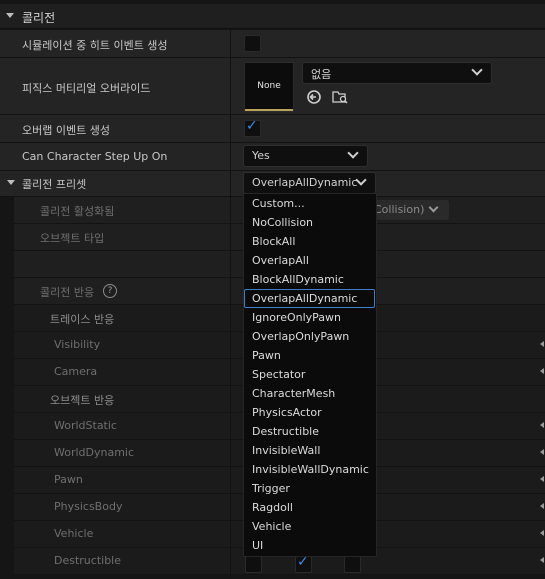  Describe the element at coordinates (67, 292) in the screenshot. I see `responses-label: 콜리전 반응` at that location.